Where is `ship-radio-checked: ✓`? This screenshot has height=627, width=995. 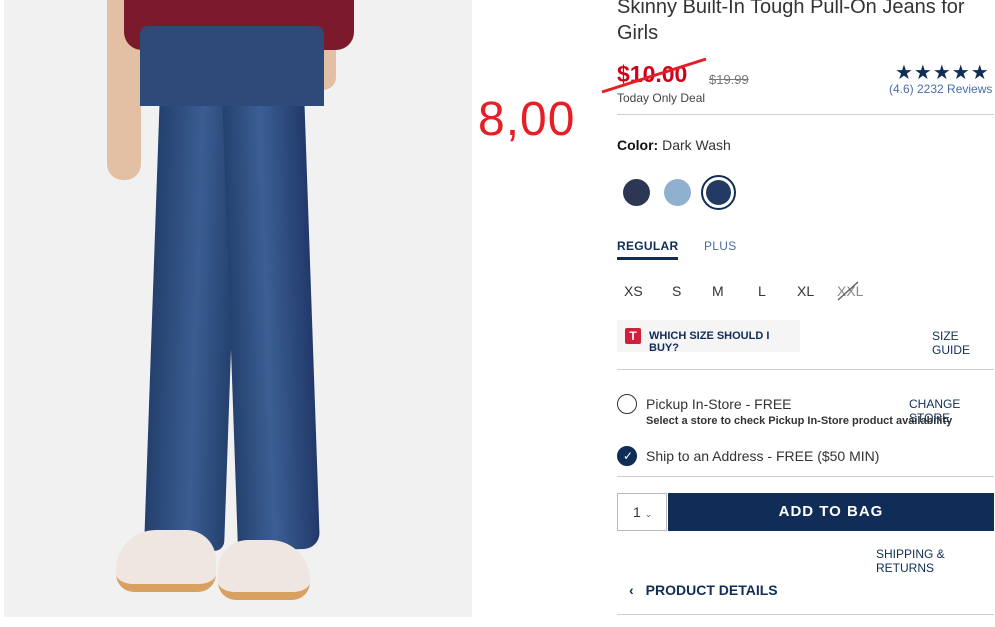 ship-radio-checked: ✓ is located at coordinates (627, 456).